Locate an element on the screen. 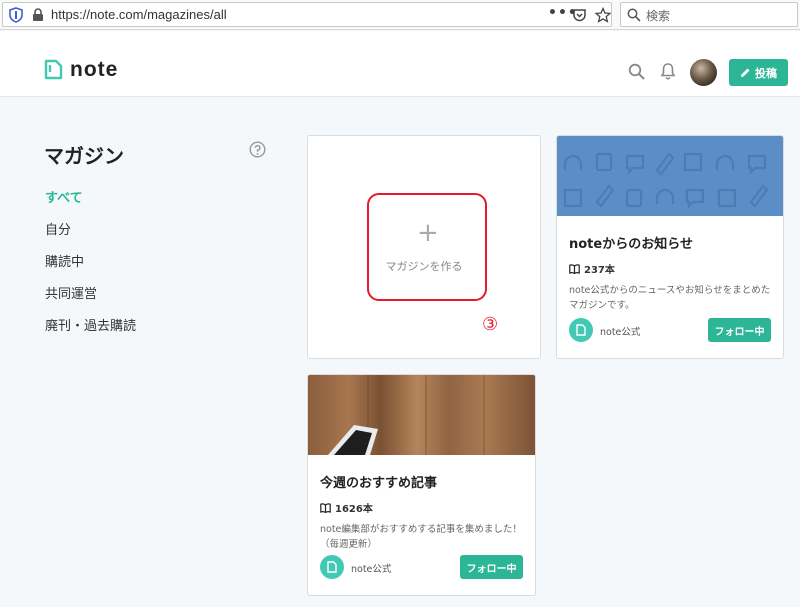 The height and width of the screenshot is (607, 800). sidebar-item-mine: 自分 is located at coordinates (90, 238).